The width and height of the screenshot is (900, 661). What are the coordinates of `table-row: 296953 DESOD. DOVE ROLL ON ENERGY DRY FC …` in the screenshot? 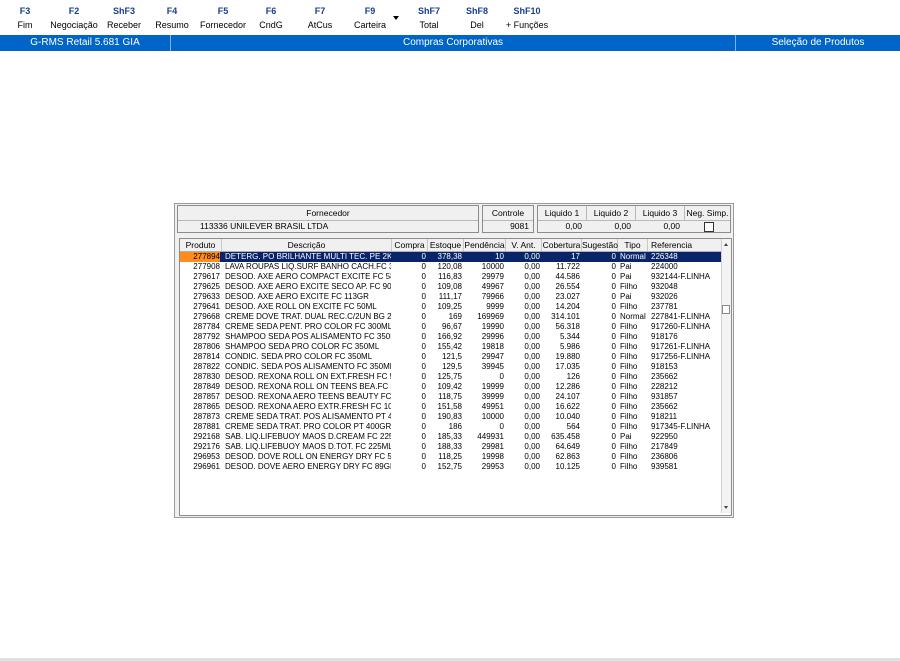 It's located at (451, 457).